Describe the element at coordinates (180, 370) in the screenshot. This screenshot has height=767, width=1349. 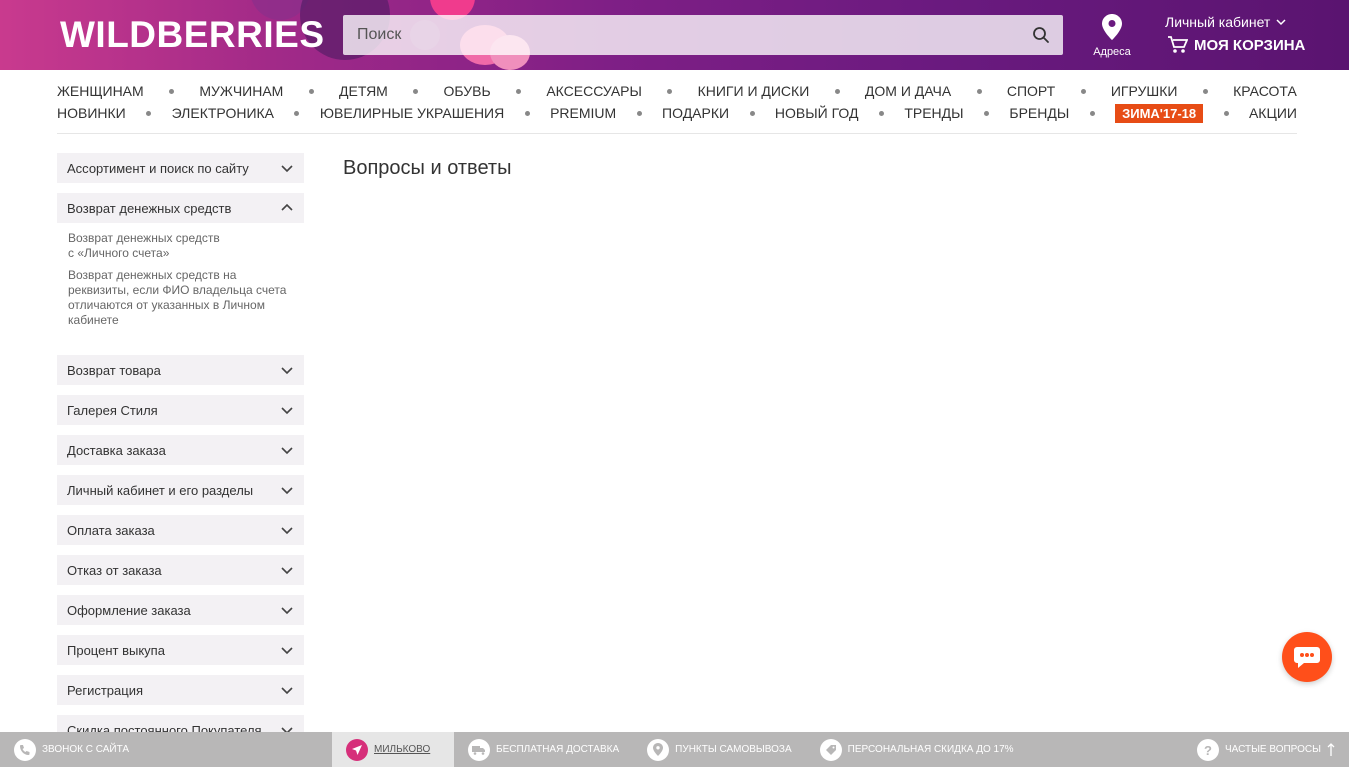
I see `accordion-item-product-return: Возврат товара` at that location.